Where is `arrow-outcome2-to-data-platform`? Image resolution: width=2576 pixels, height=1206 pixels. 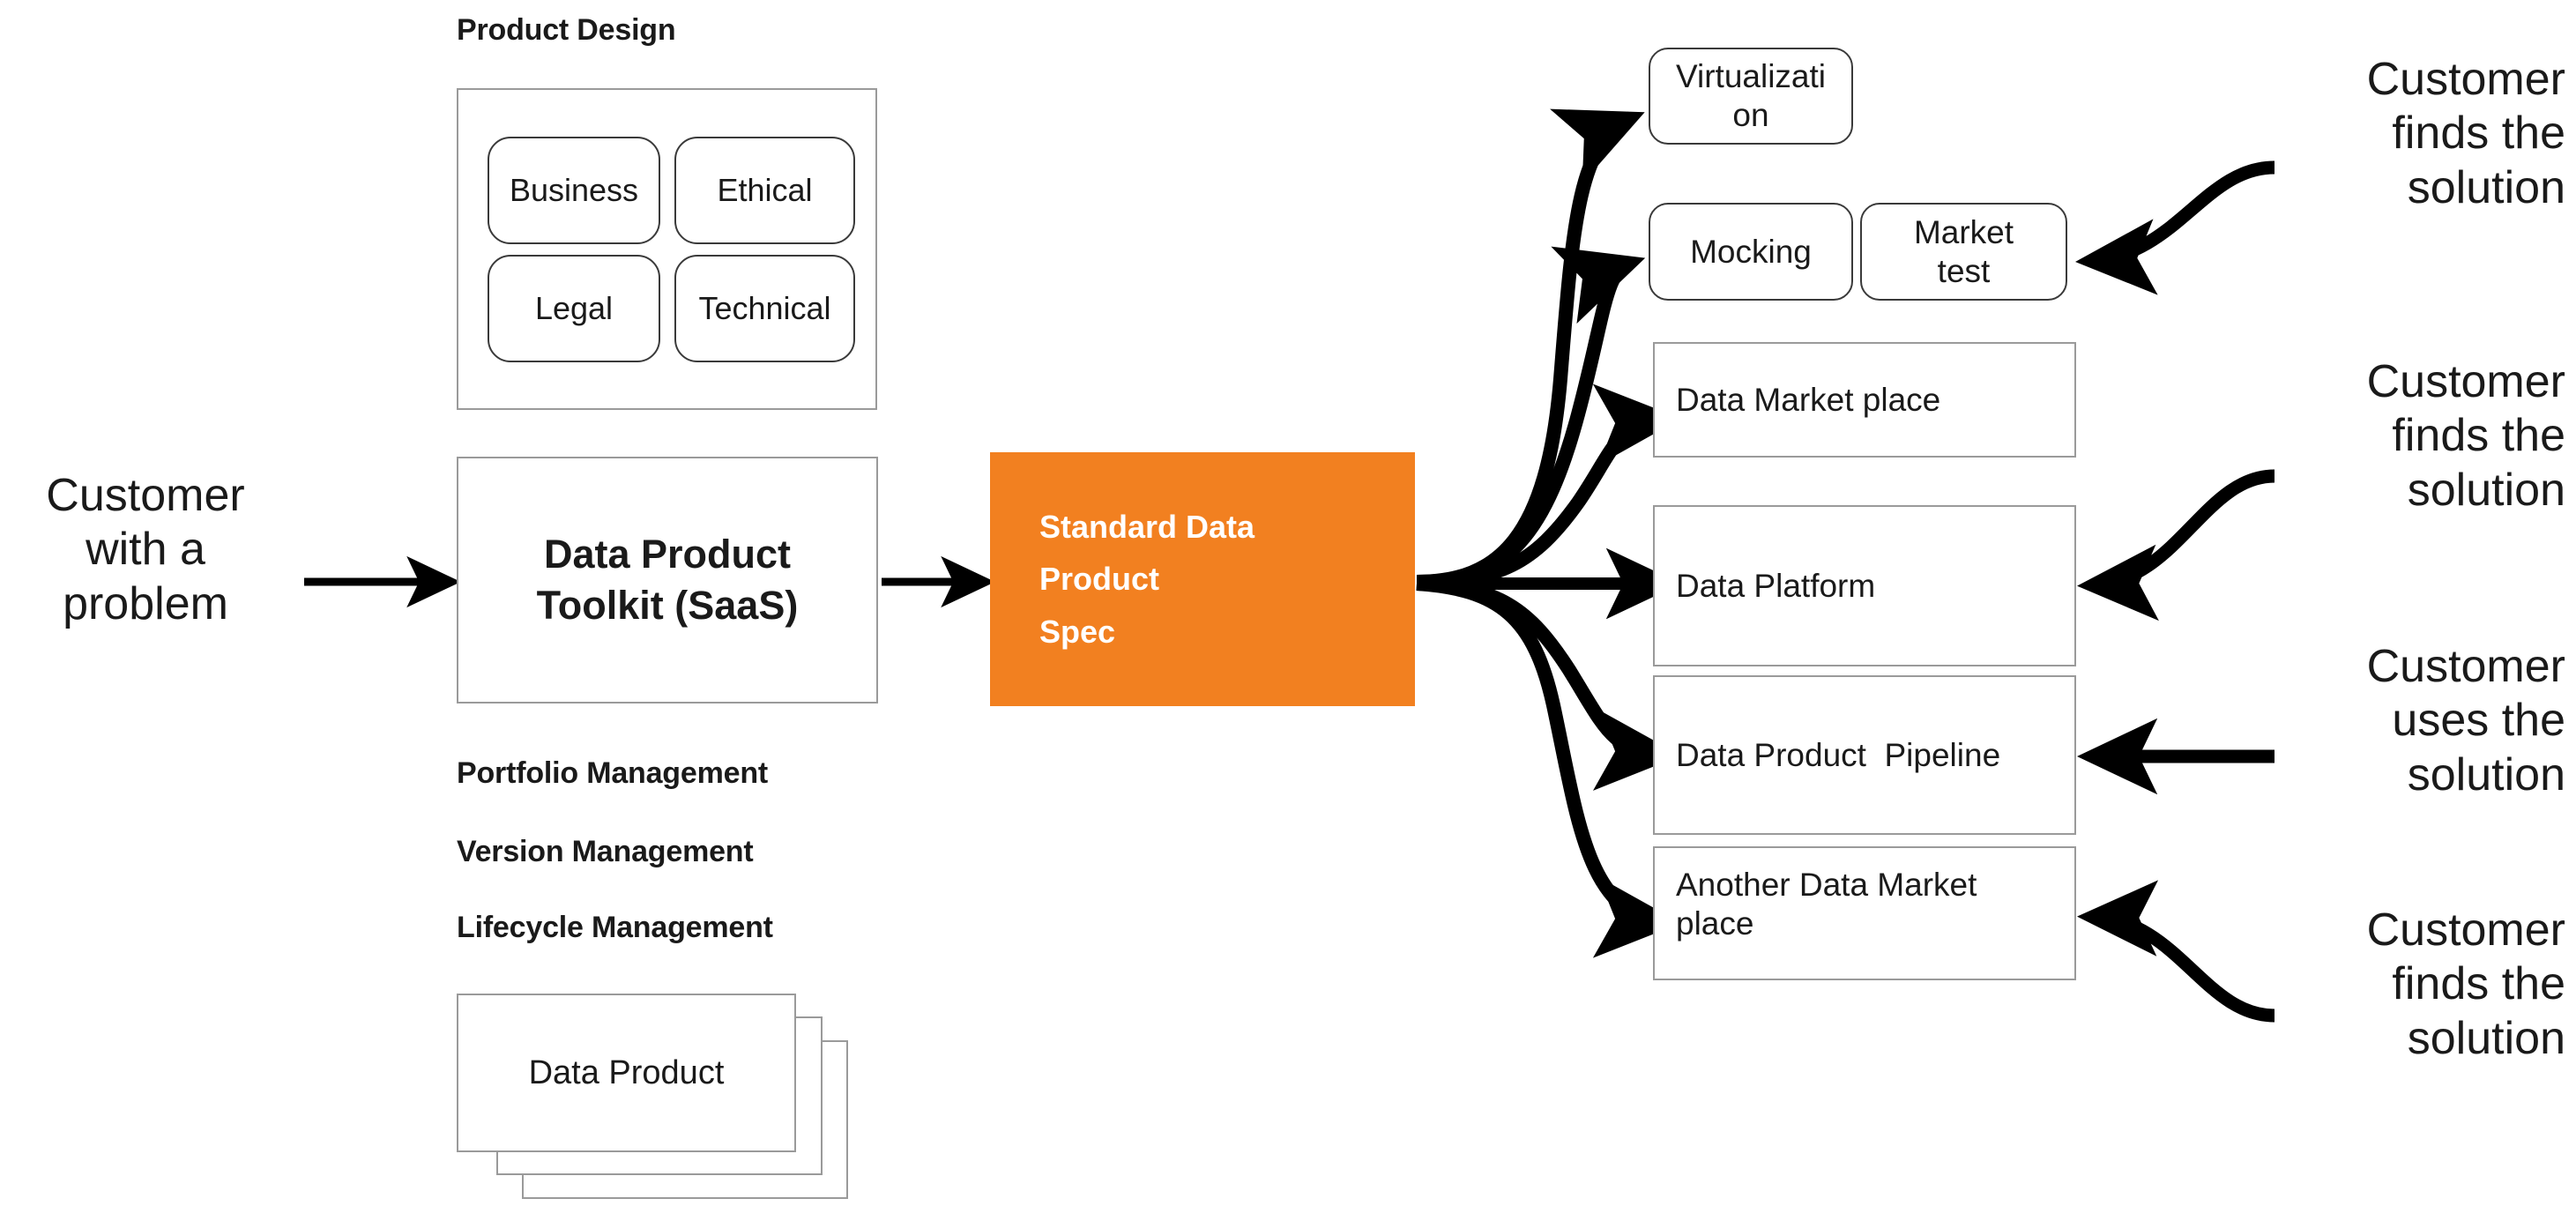 arrow-outcome2-to-data-platform is located at coordinates (2176, 545).